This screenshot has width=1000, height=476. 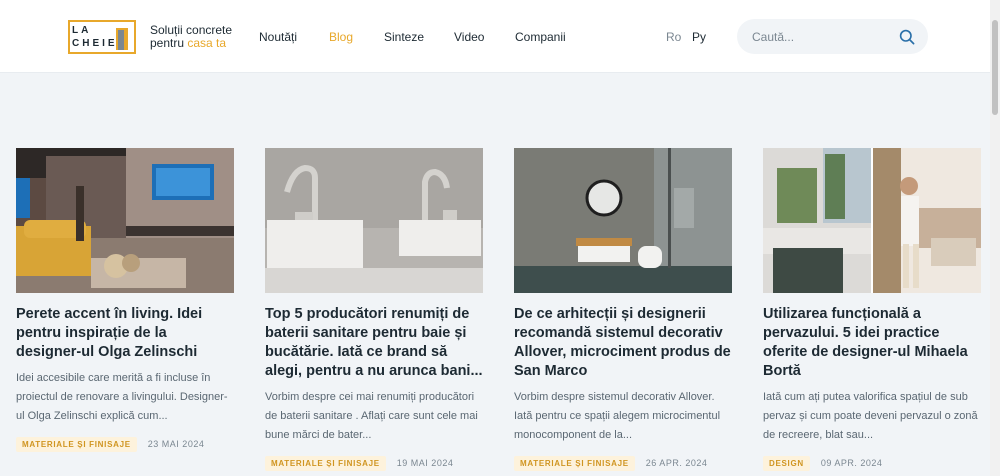 What do you see at coordinates (102, 37) in the screenshot?
I see `site-logo: LA CHEIE` at bounding box center [102, 37].